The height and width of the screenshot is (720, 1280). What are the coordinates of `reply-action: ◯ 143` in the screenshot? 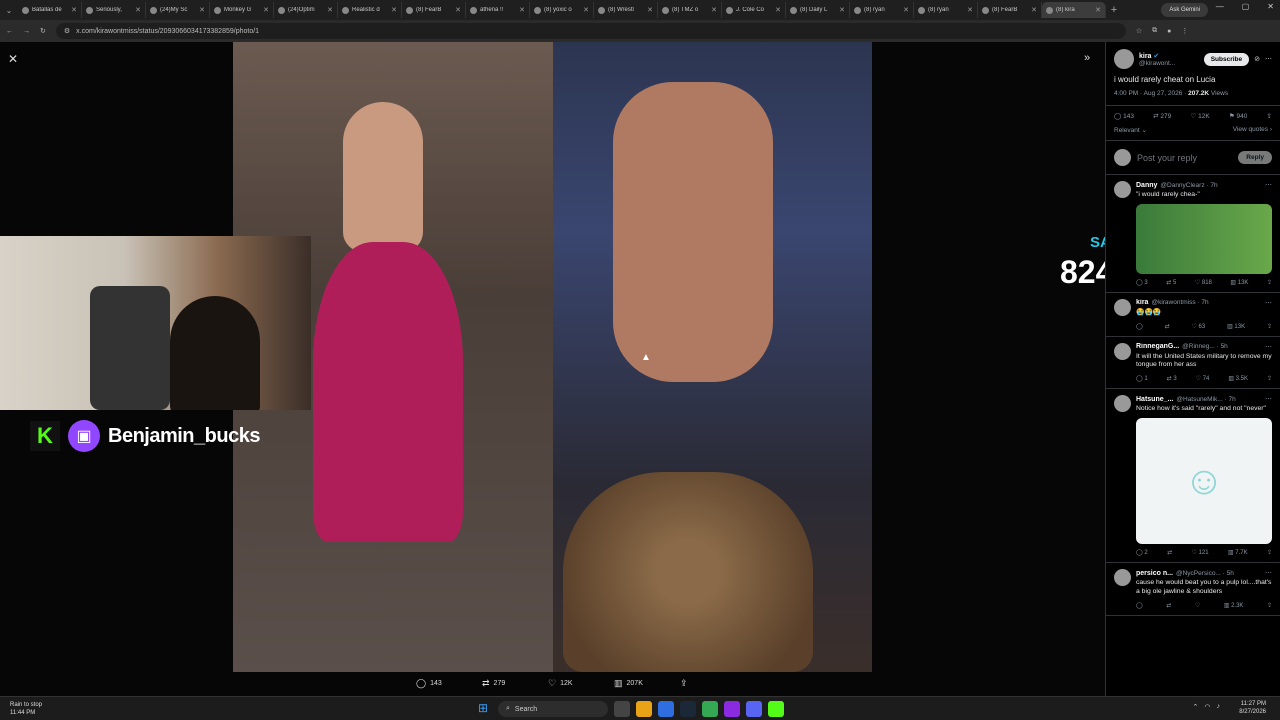 It's located at (449, 683).